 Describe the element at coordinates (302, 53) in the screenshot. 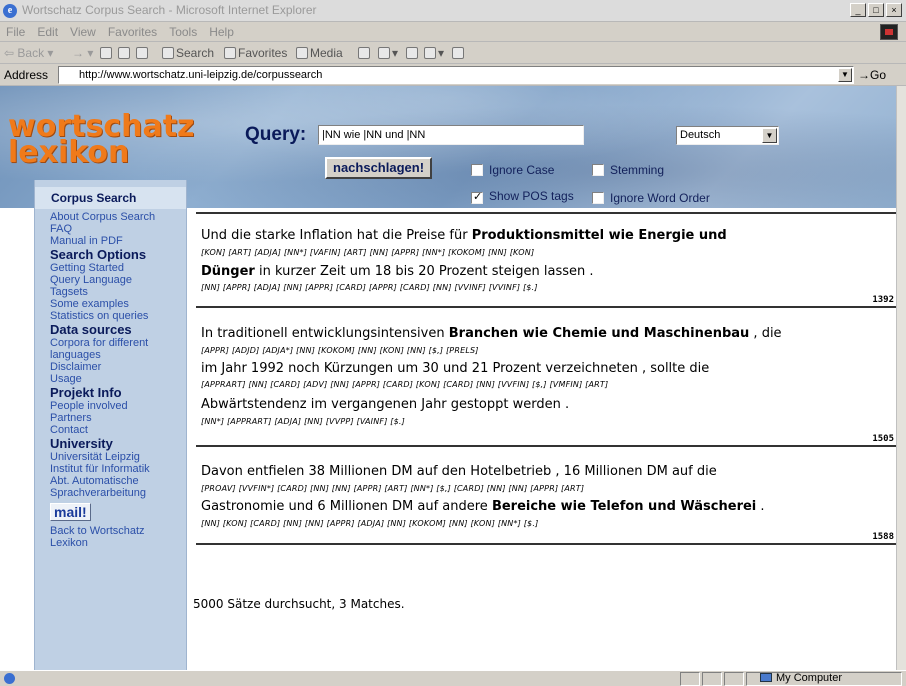

I see `media-icon` at that location.